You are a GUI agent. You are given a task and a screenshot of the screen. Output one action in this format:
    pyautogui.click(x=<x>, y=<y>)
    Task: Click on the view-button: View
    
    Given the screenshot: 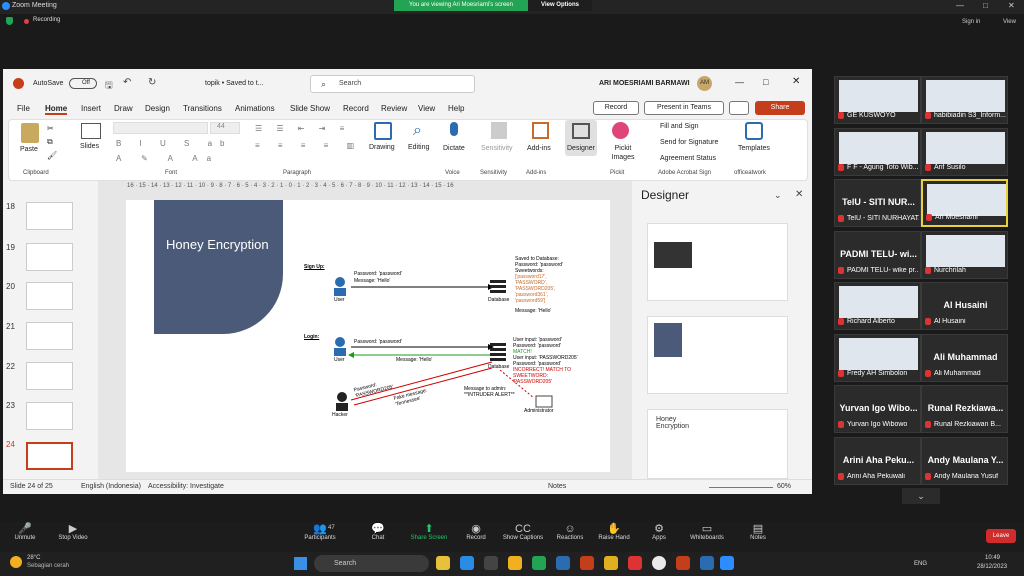 What is the action you would take?
    pyautogui.click(x=1009, y=22)
    